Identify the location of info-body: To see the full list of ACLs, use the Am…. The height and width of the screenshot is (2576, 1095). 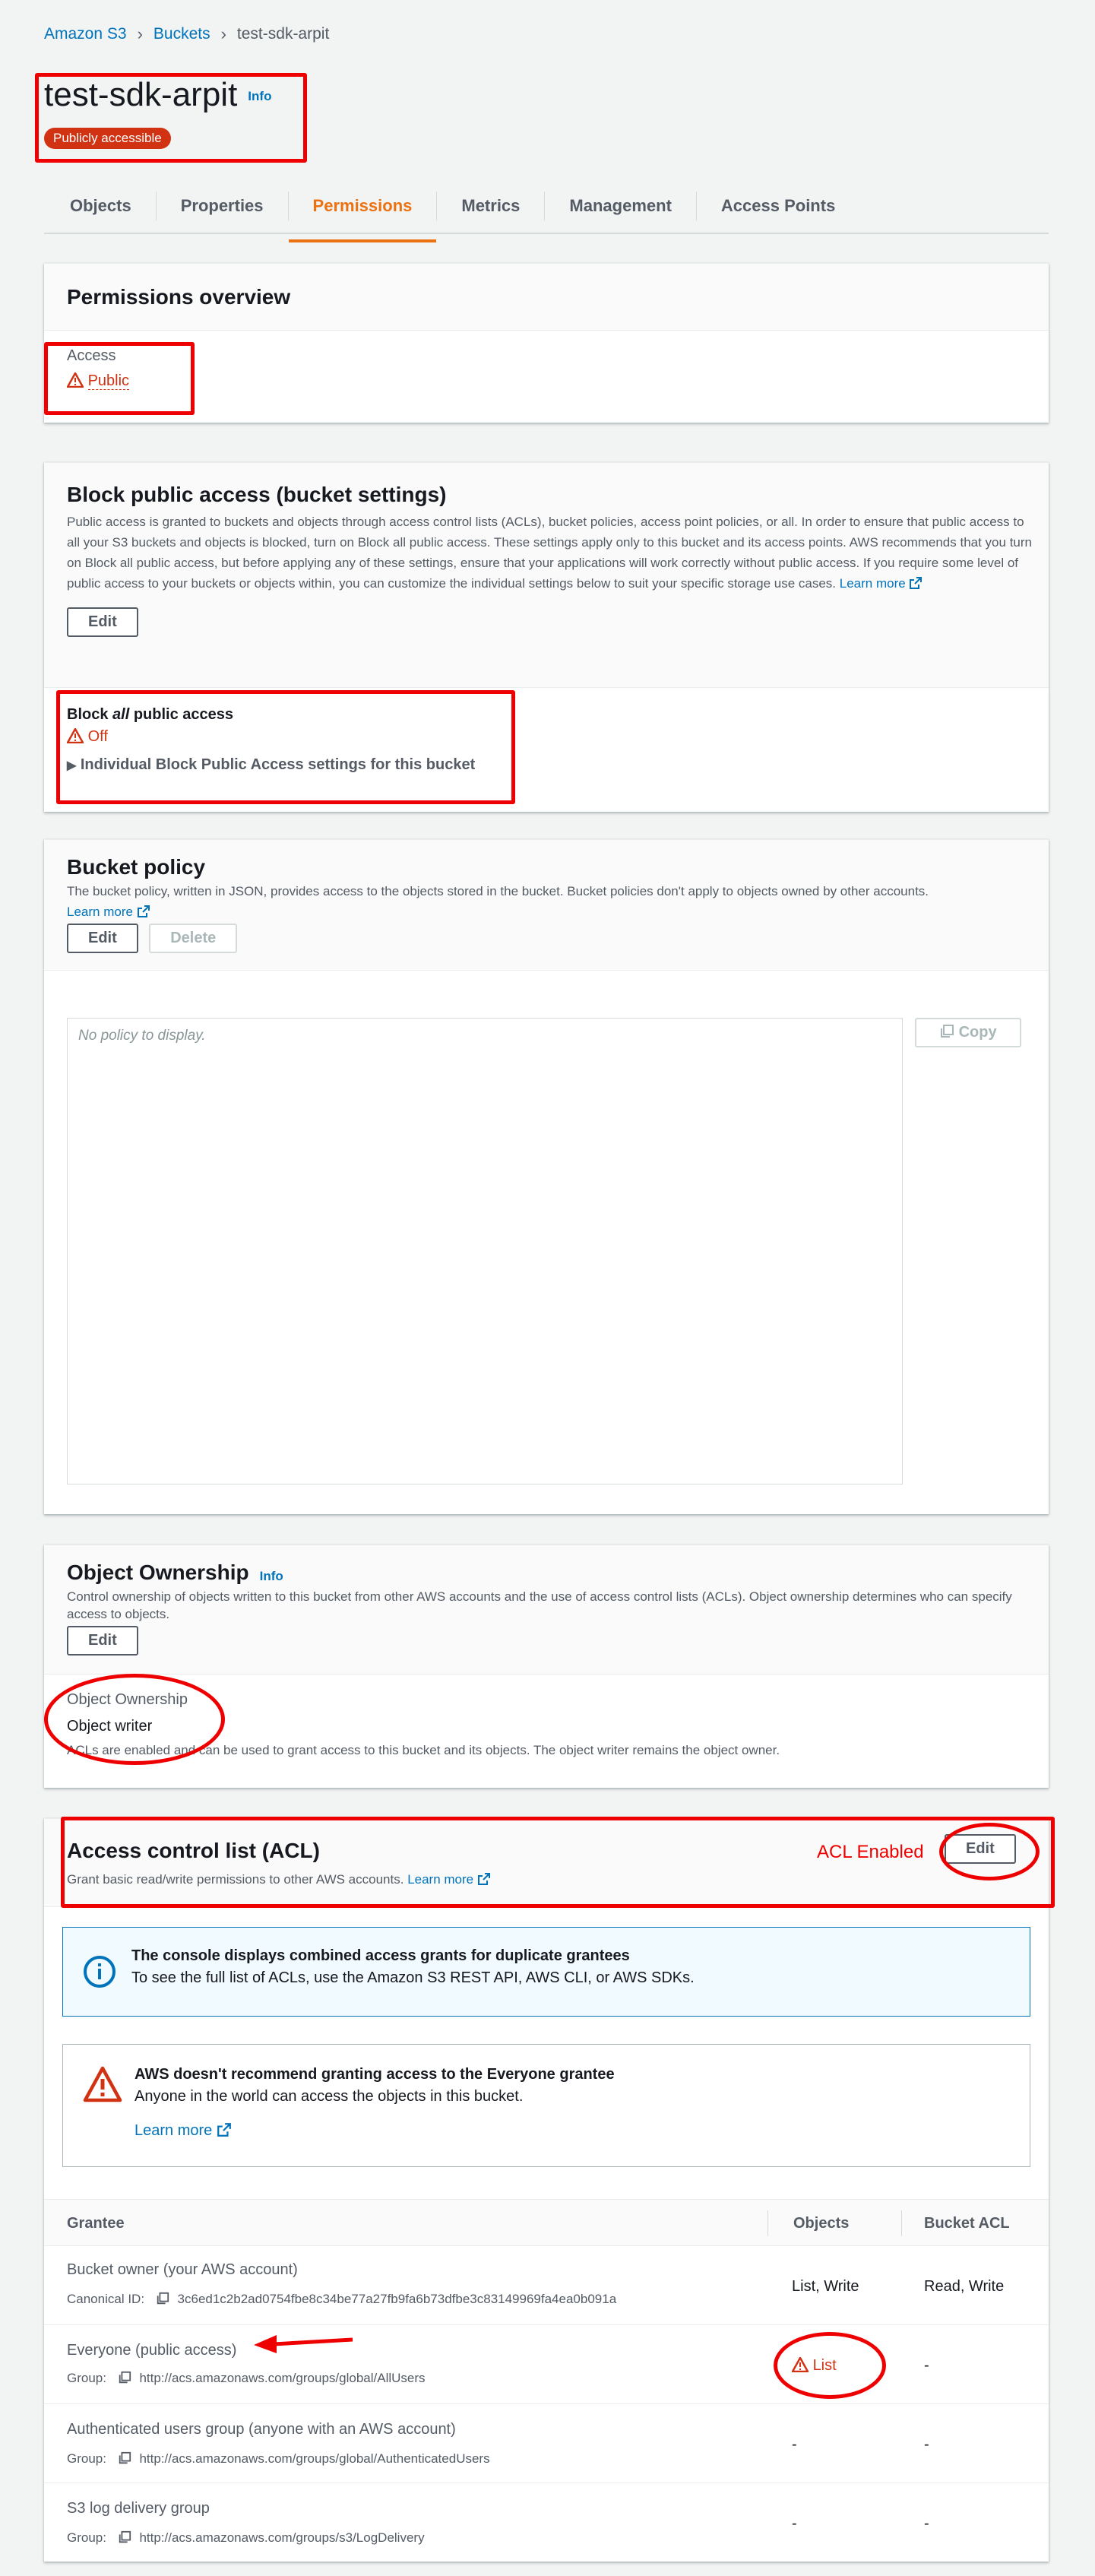
(413, 1977).